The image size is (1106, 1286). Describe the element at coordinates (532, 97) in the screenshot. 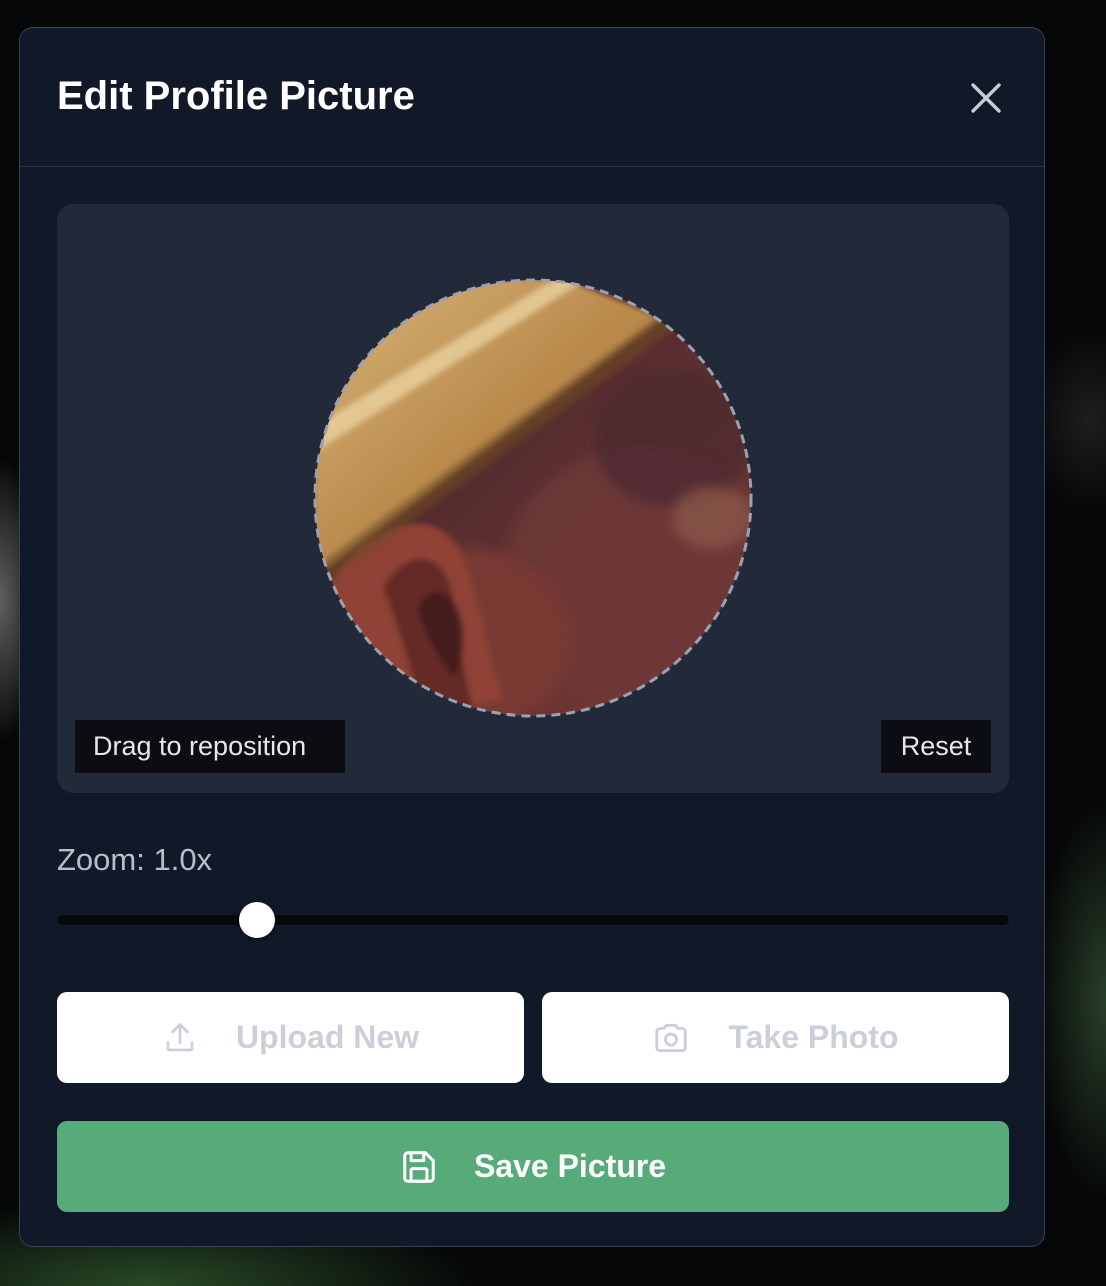

I see `dialog-header: Edit Profile Picture` at that location.